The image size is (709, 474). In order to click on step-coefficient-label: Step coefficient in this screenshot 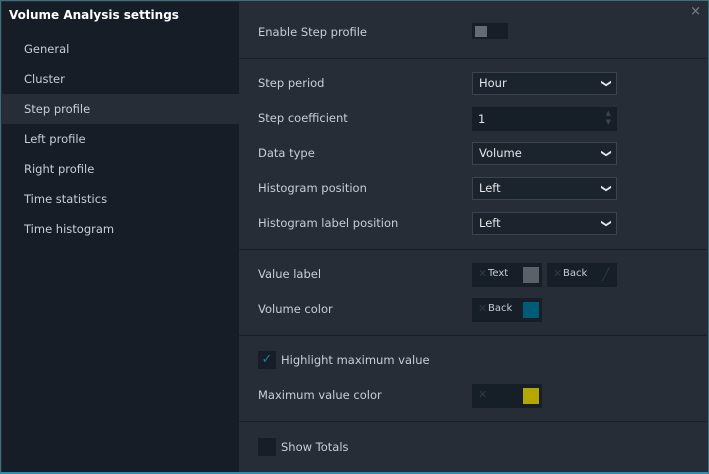, I will do `click(303, 118)`.